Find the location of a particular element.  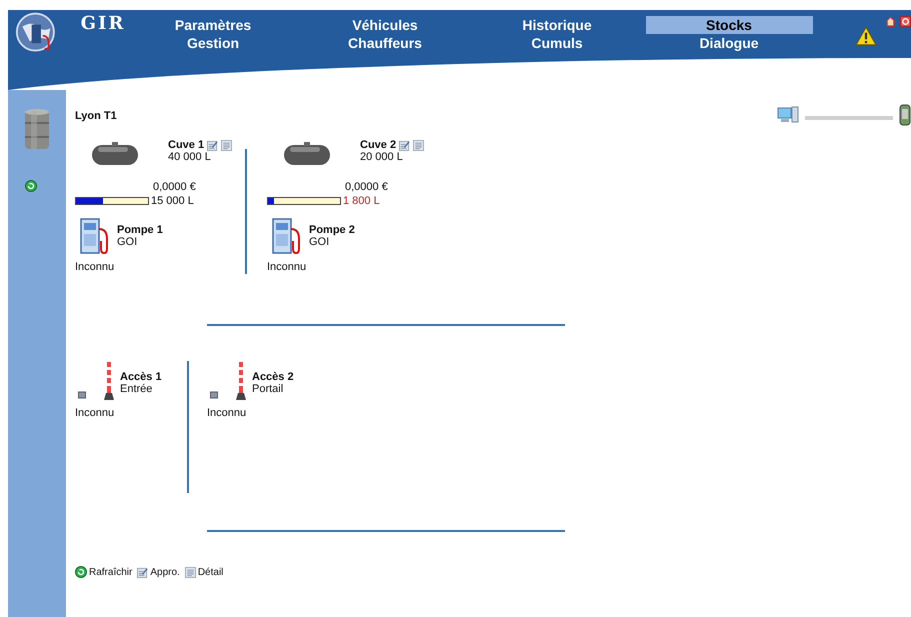

tank-volume: 15 000 L is located at coordinates (172, 201).